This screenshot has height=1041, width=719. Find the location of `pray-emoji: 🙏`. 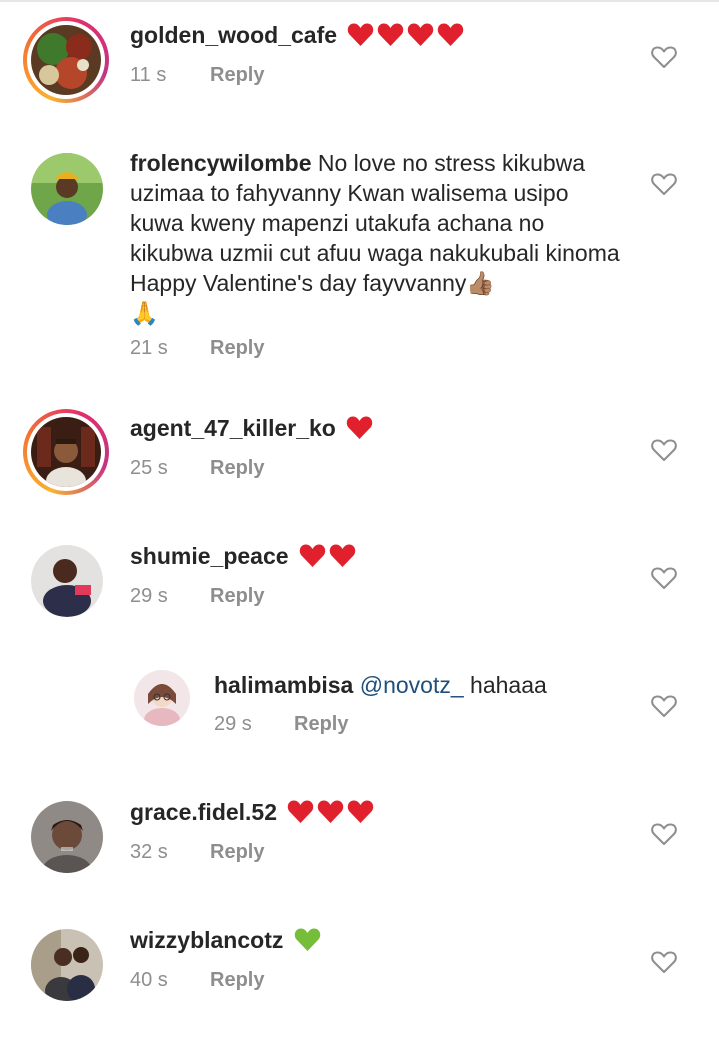

pray-emoji: 🙏 is located at coordinates (144, 313).